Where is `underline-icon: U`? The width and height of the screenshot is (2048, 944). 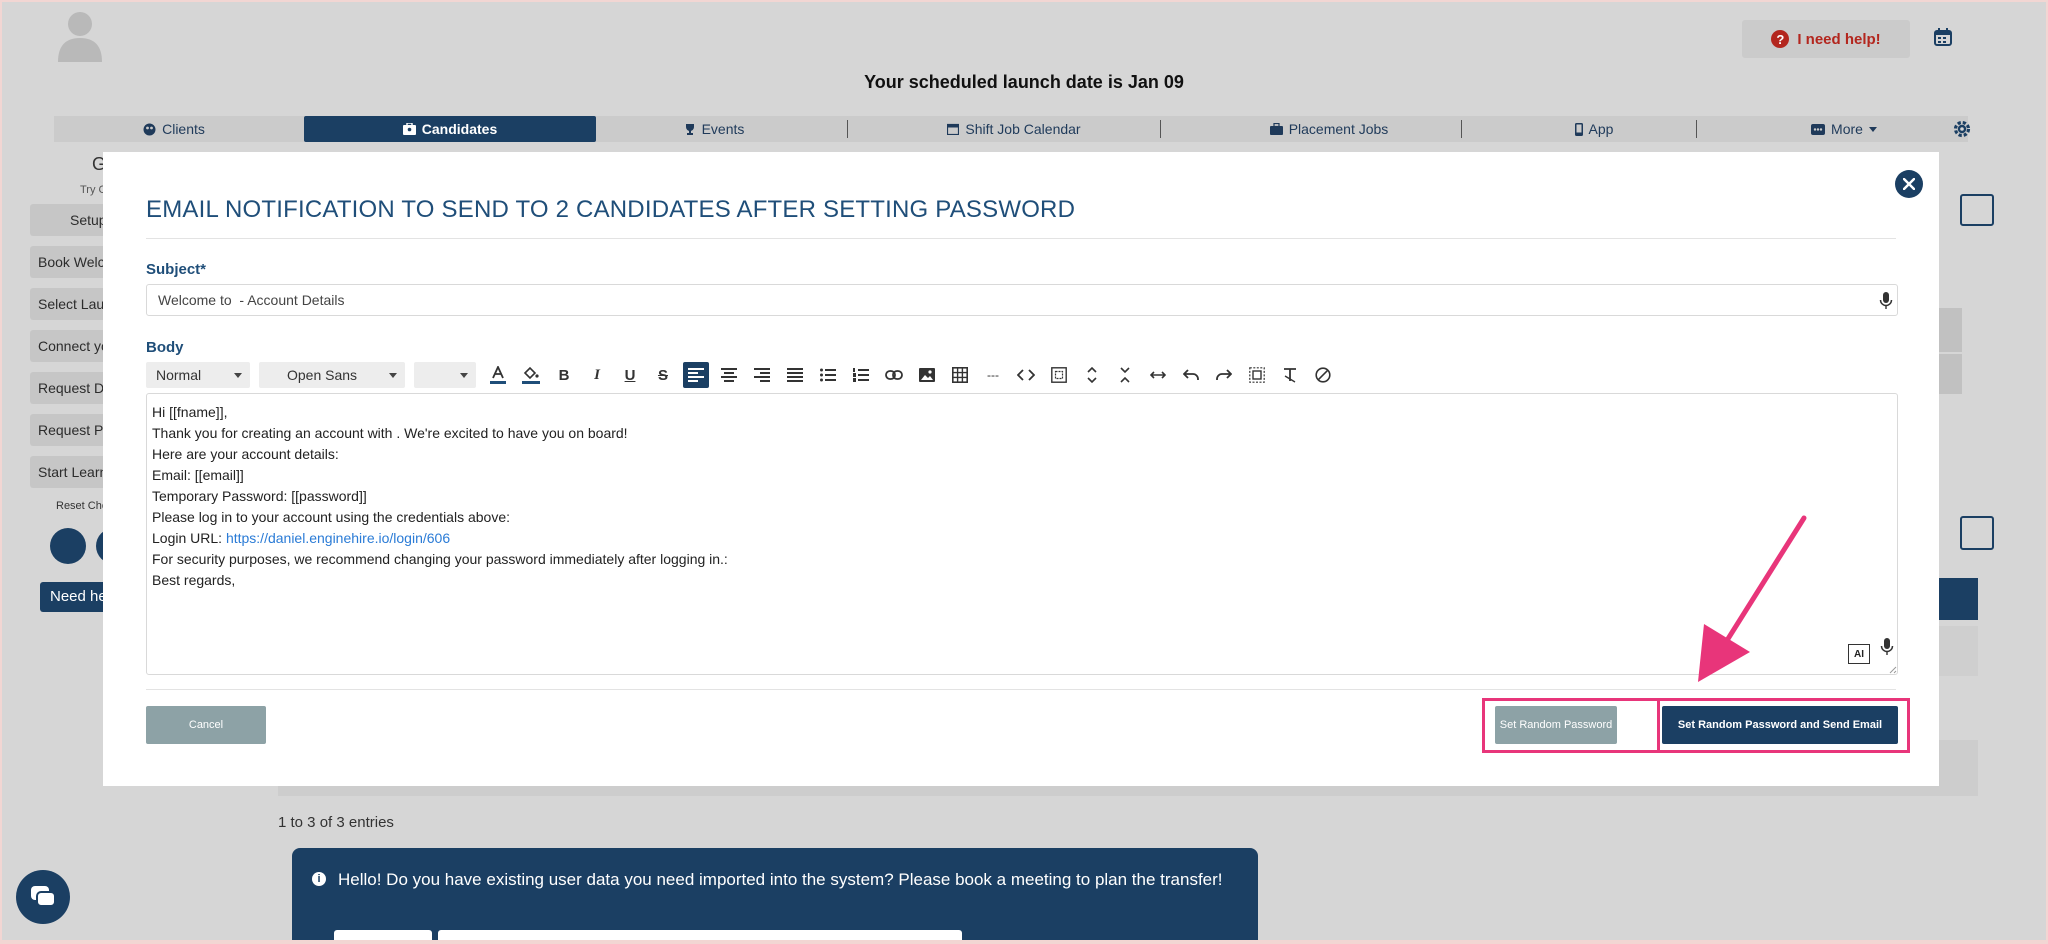 underline-icon: U is located at coordinates (630, 375).